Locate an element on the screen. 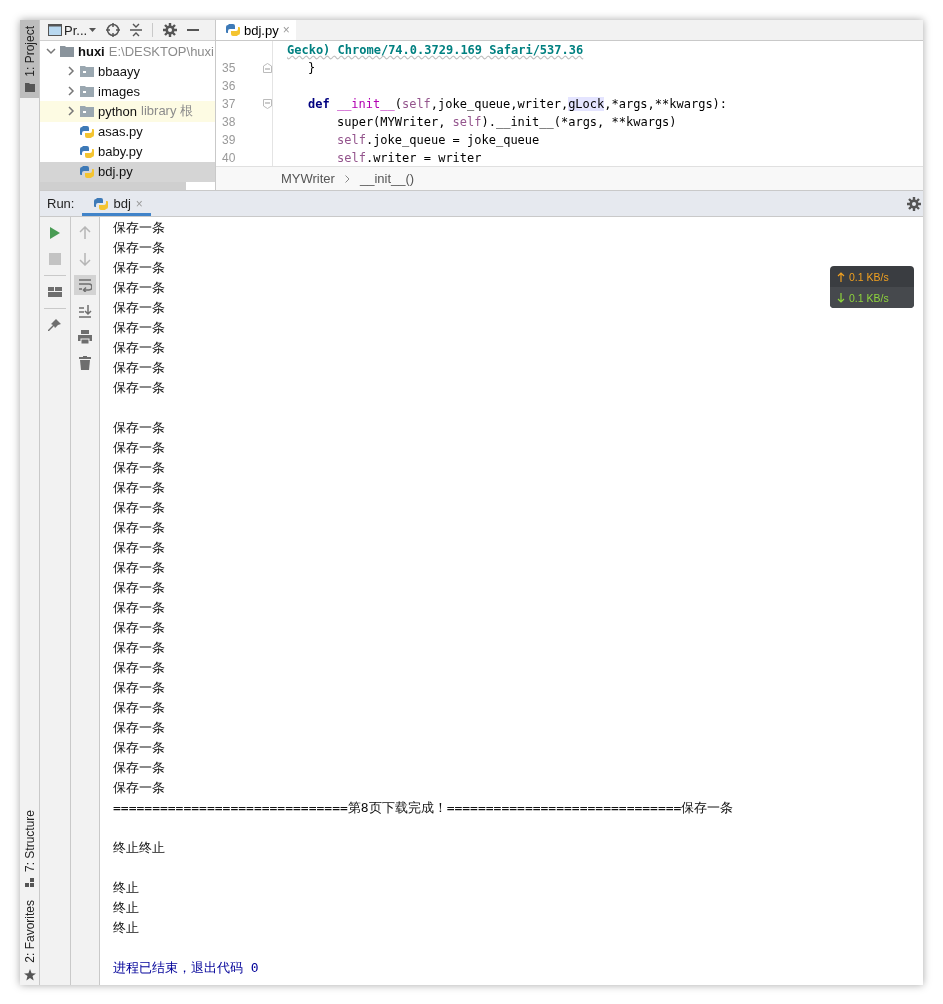 Image resolution: width=943 pixels, height=1004 pixels. chevron-down-icon is located at coordinates (51, 51).